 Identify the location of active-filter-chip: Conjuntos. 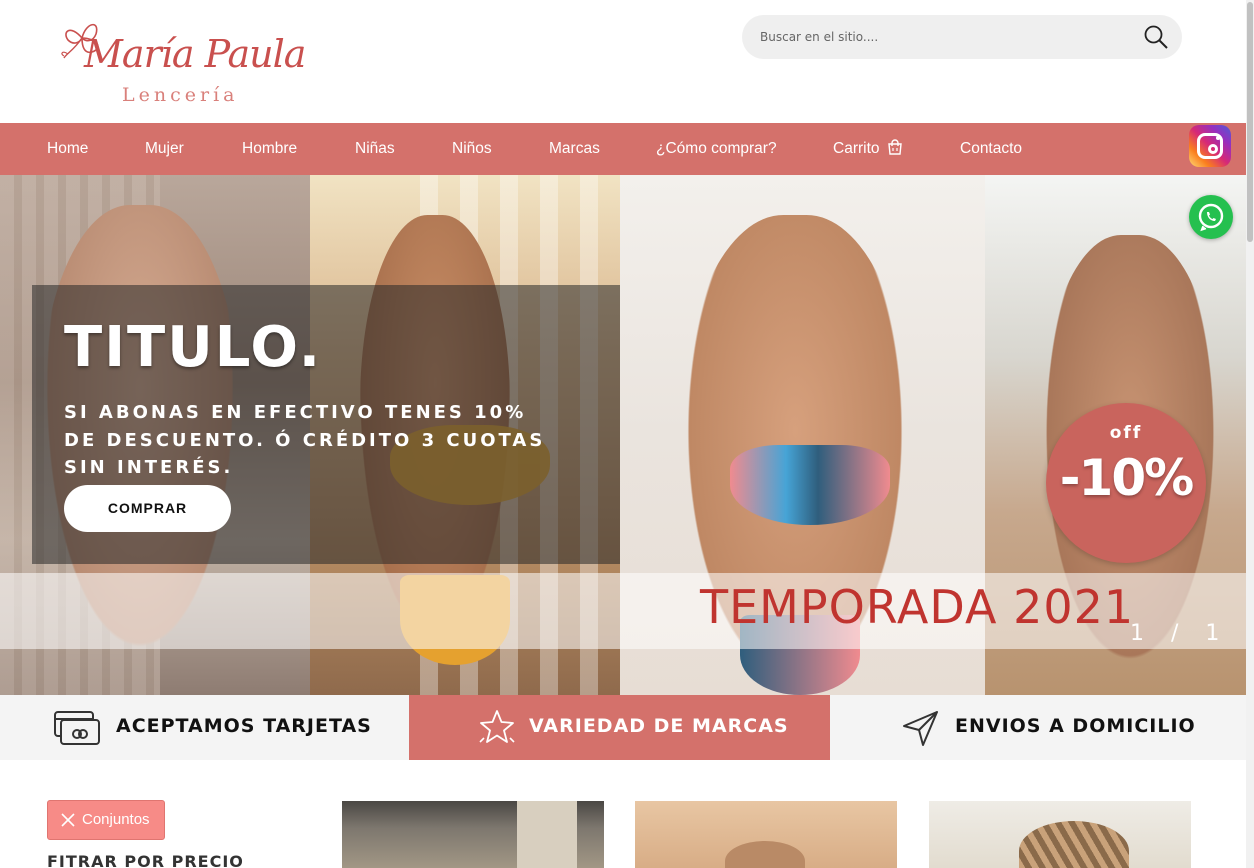
(106, 820).